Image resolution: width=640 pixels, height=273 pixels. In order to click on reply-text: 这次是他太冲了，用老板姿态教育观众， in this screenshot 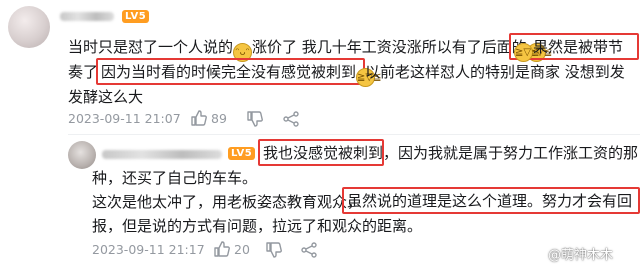, I will do `click(227, 202)`.